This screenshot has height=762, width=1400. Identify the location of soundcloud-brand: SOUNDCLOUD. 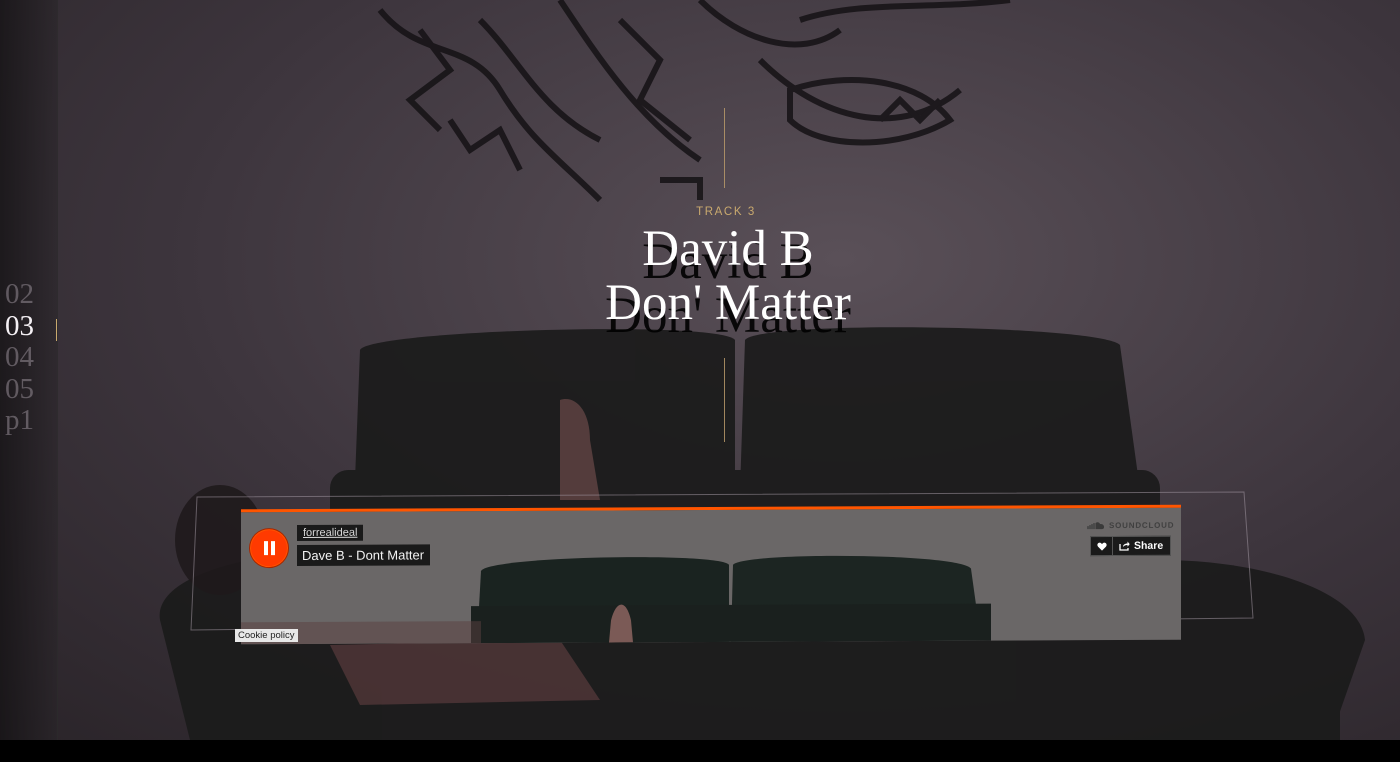
(1142, 525).